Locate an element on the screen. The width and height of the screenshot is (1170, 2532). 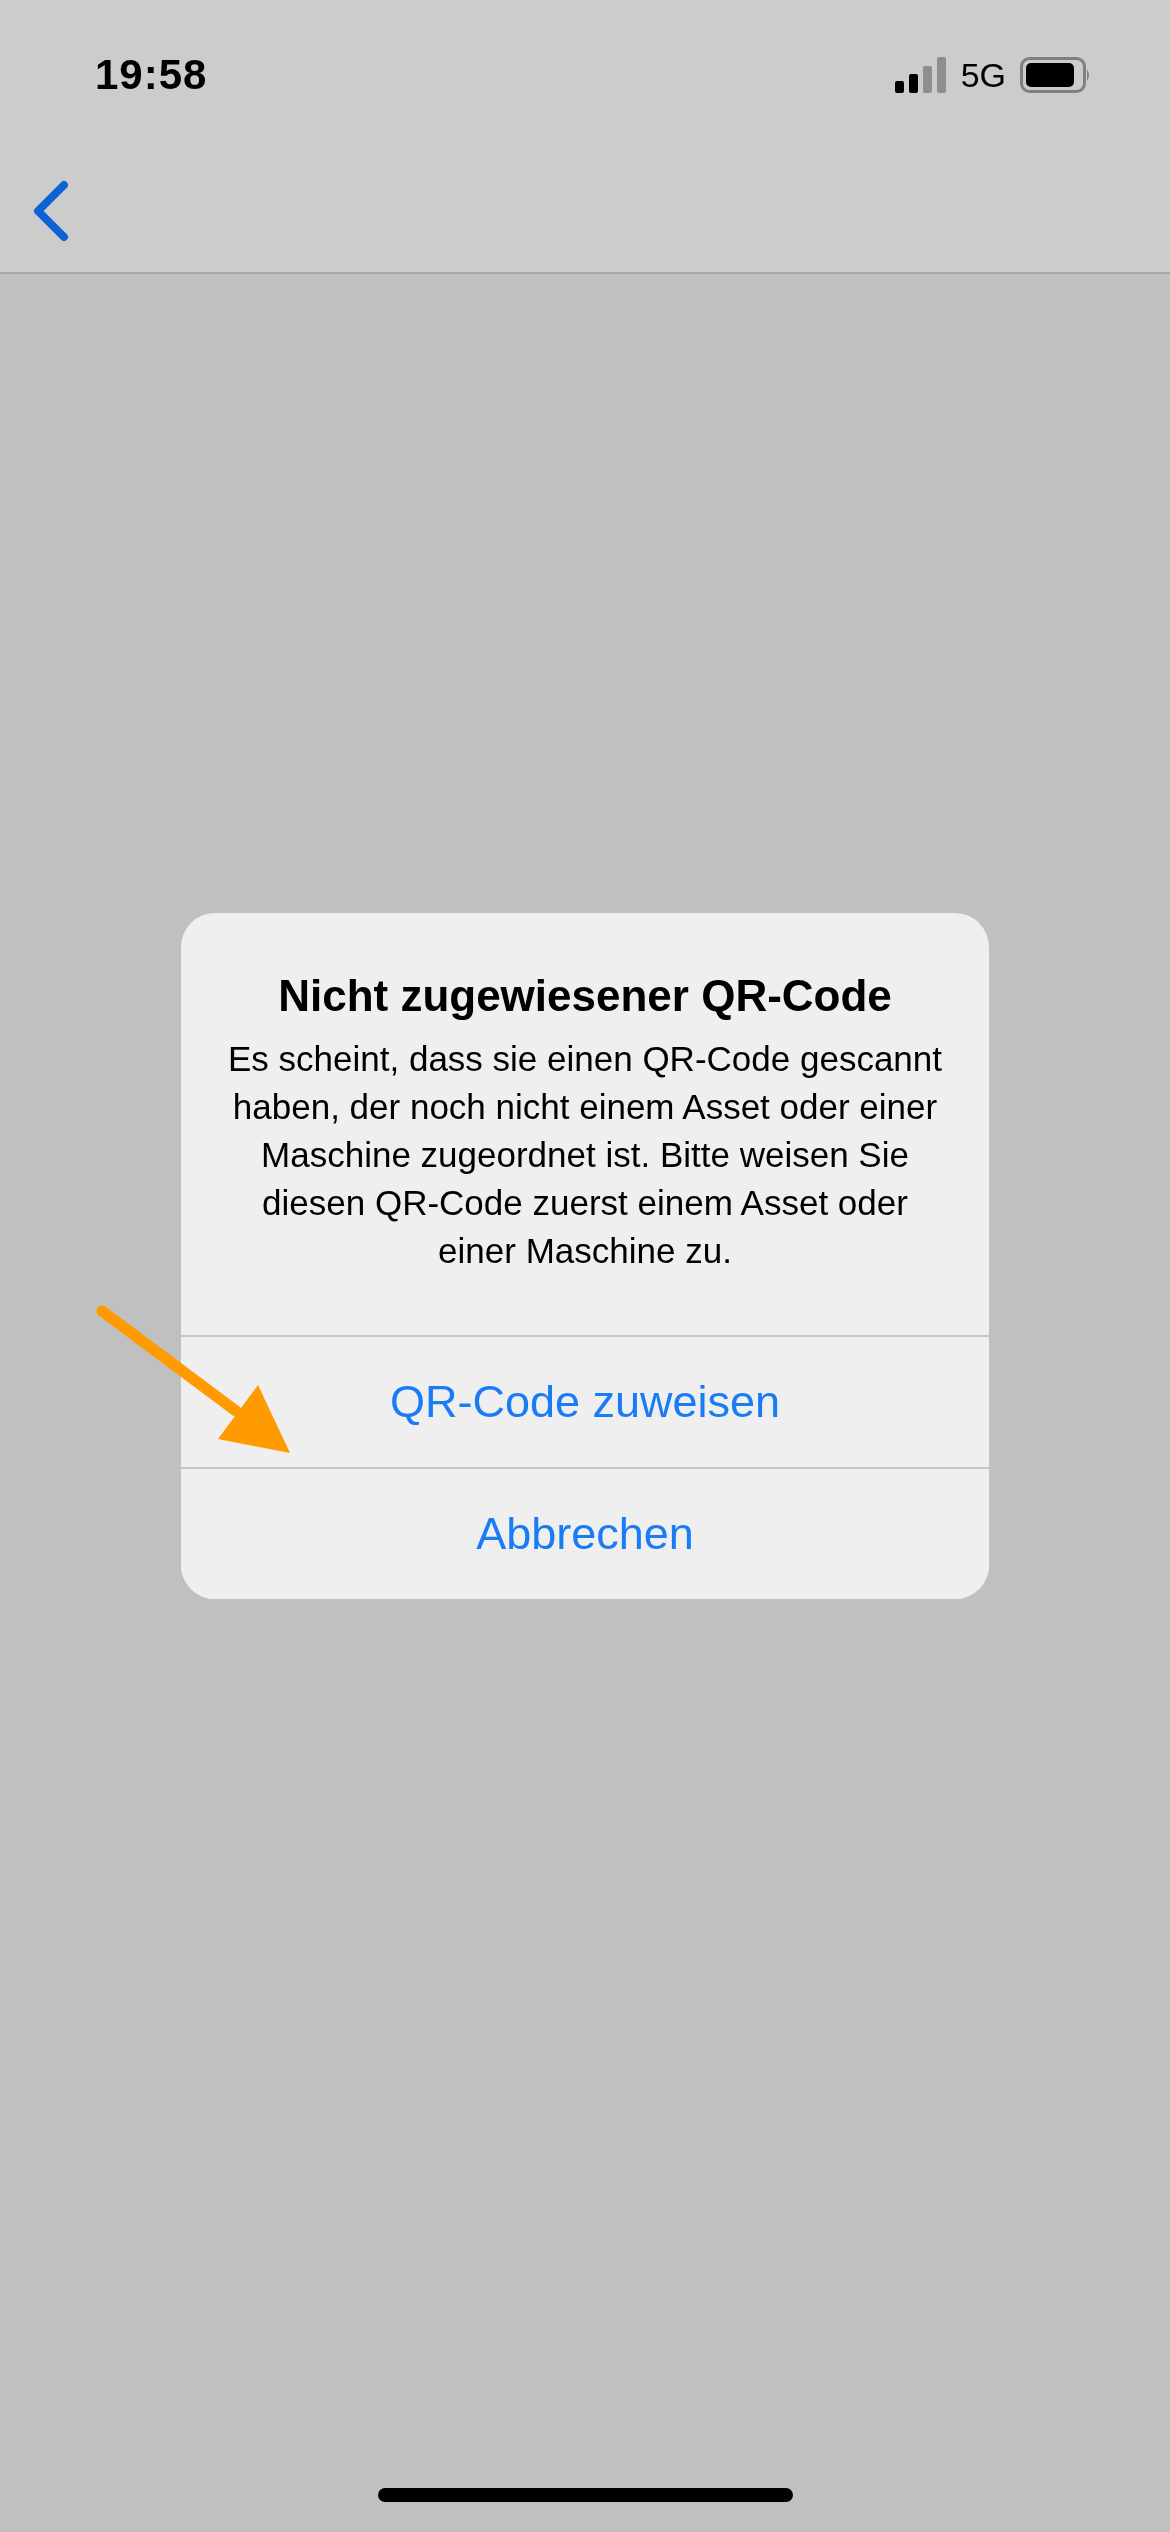
dialog-action-button: Abbrechen is located at coordinates (585, 1533).